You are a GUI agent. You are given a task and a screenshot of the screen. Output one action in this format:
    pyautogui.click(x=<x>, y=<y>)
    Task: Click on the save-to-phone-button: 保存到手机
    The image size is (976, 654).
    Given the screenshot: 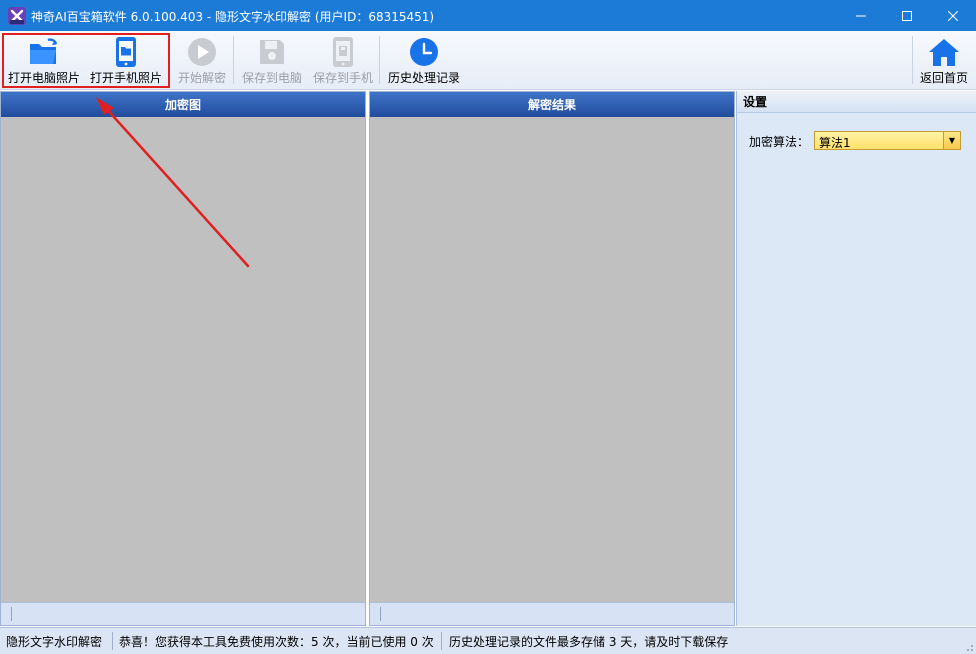 What is the action you would take?
    pyautogui.click(x=343, y=60)
    